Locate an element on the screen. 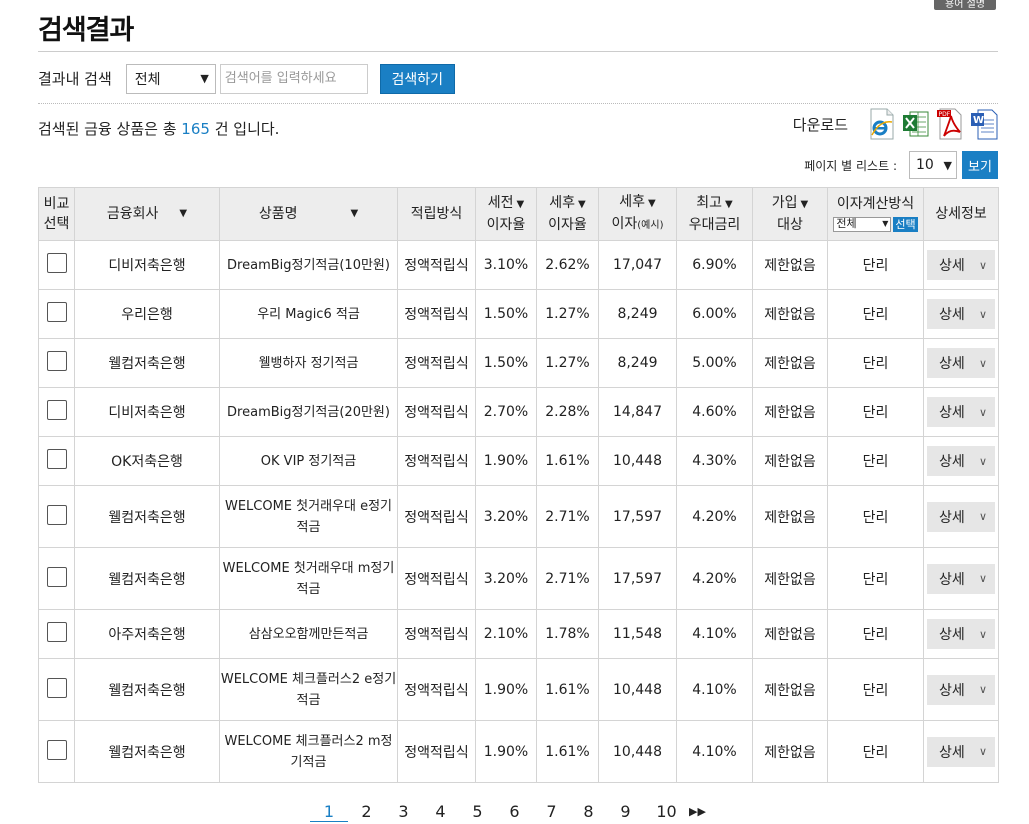  product-name-link: OK VIP 정기적금 is located at coordinates (308, 461).